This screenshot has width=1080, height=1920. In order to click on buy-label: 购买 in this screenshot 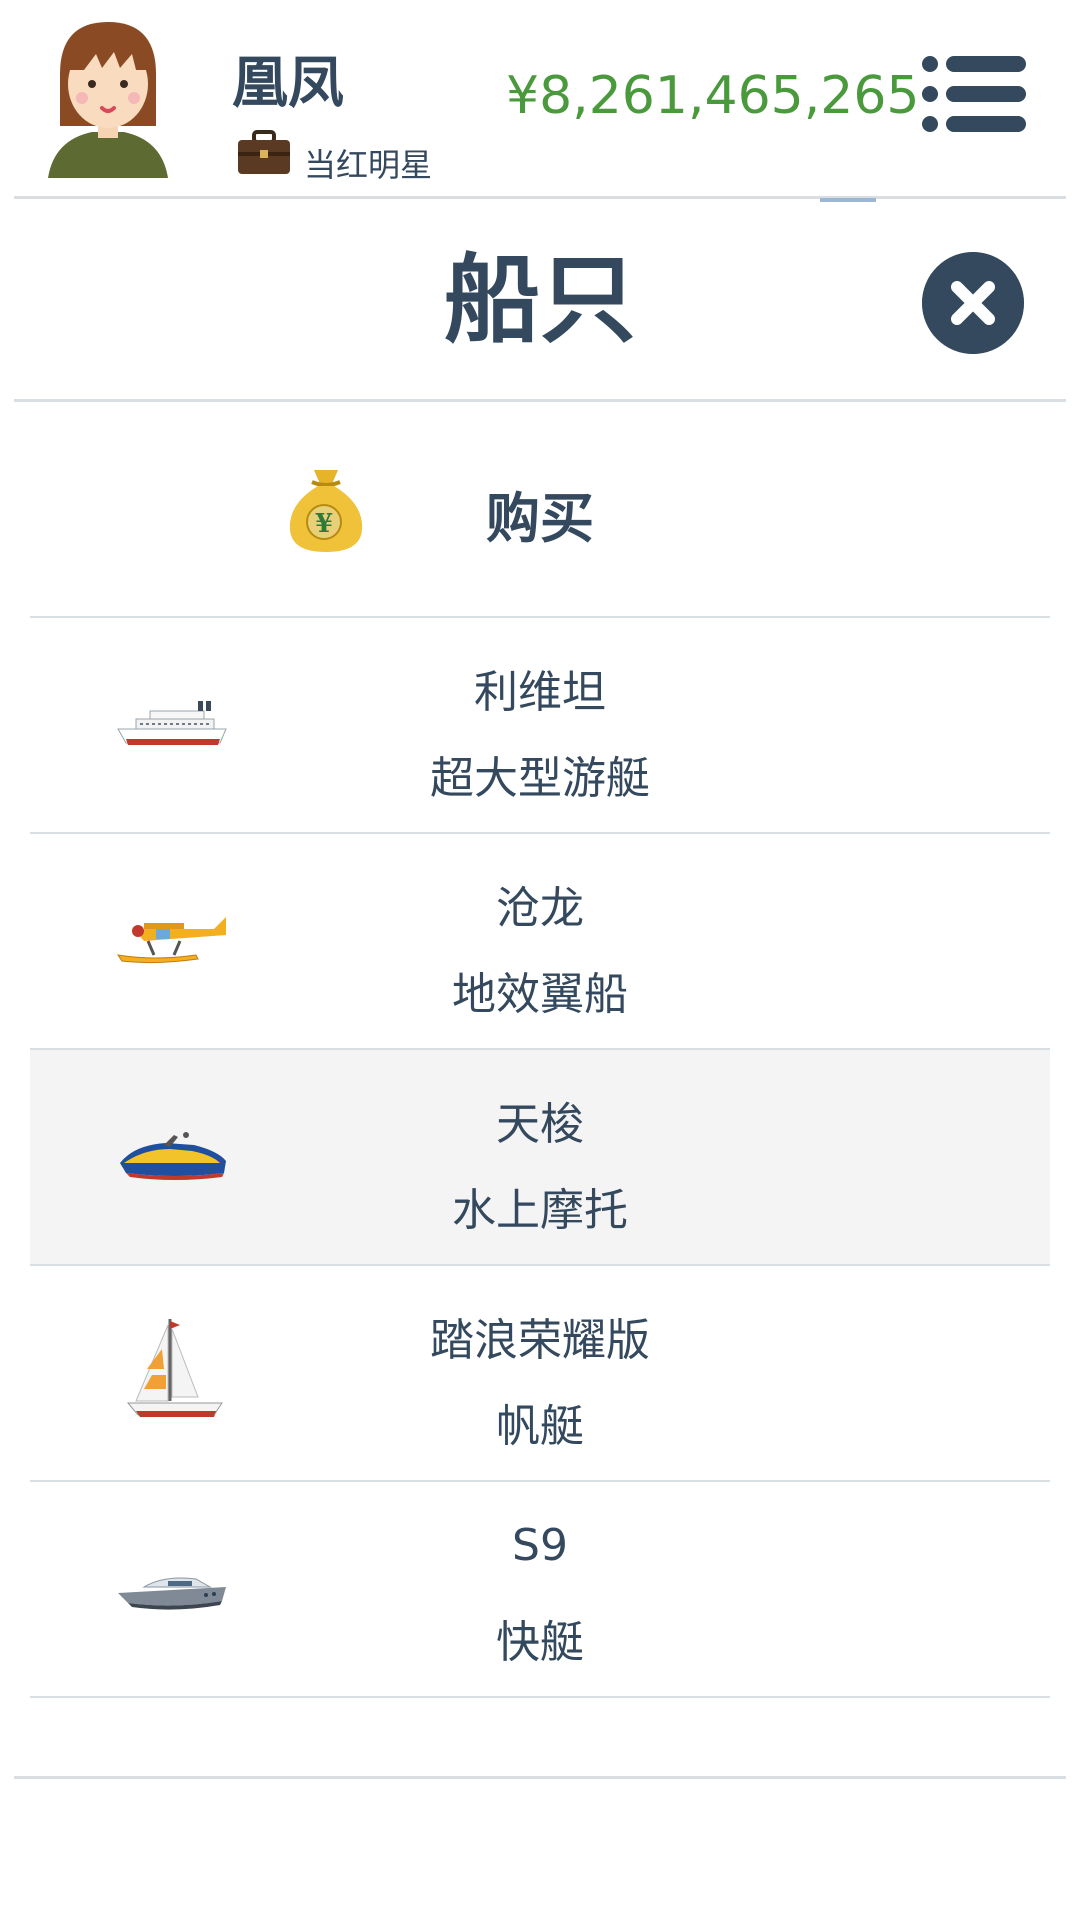, I will do `click(540, 518)`.